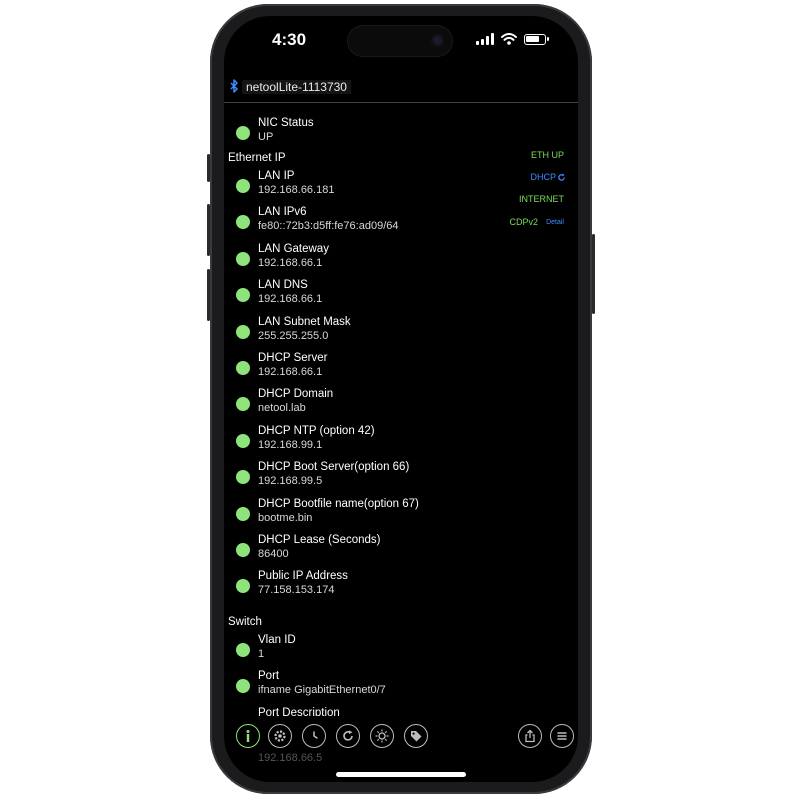 The height and width of the screenshot is (800, 800). I want to click on item-value: bootme.bin, so click(285, 517).